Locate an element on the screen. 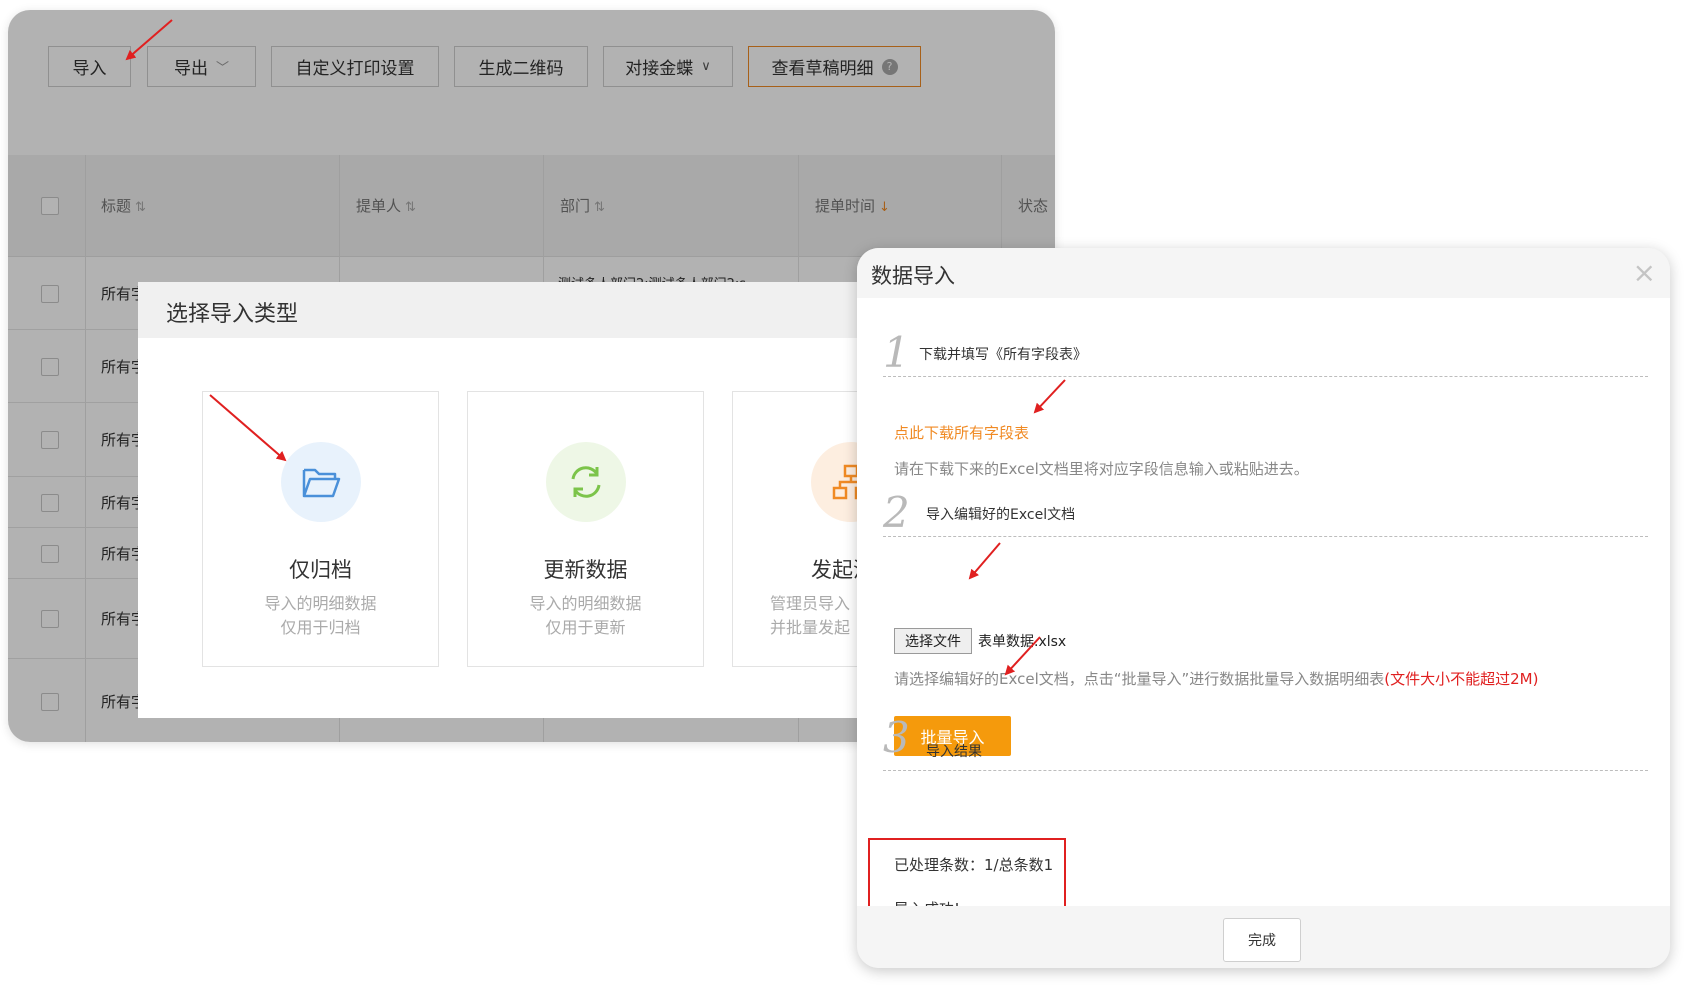 The height and width of the screenshot is (1001, 1691). step-title: 下载并填写《所有字段表》 is located at coordinates (1003, 355).